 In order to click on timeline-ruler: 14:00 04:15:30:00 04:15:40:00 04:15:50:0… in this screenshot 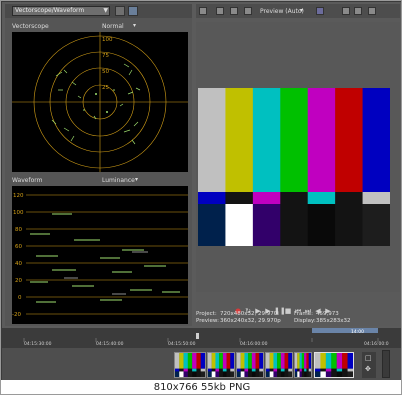, I will do `click(201, 338)`.